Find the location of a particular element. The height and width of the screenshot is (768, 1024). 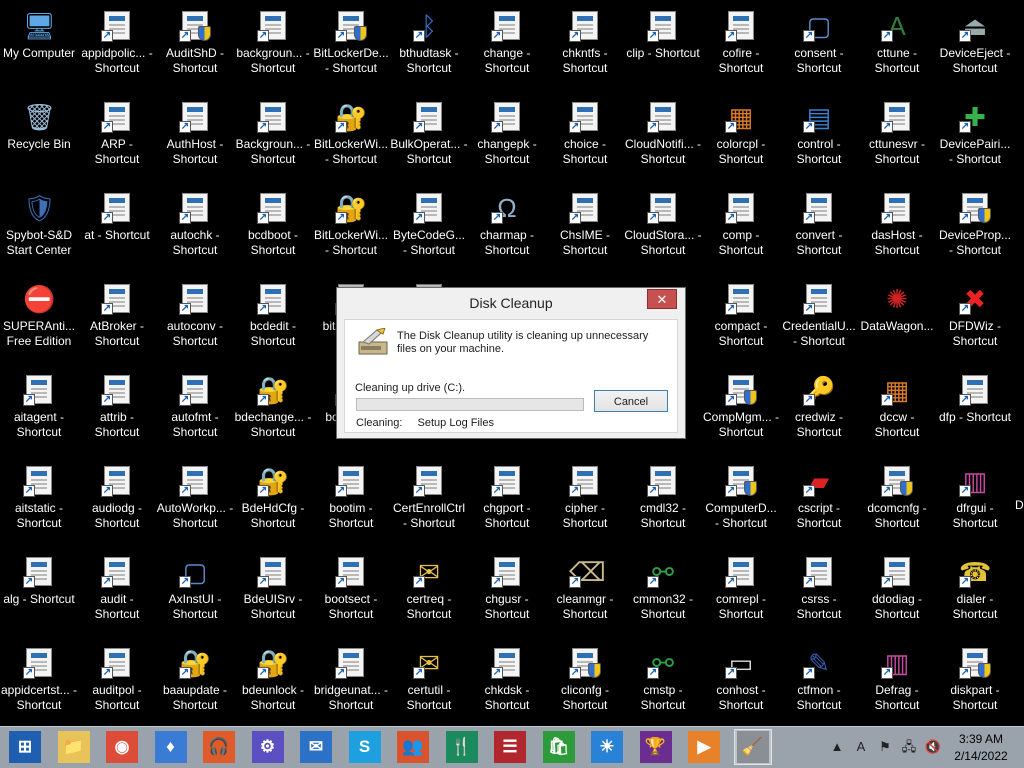

store-app-button: 🛍 is located at coordinates (559, 747).